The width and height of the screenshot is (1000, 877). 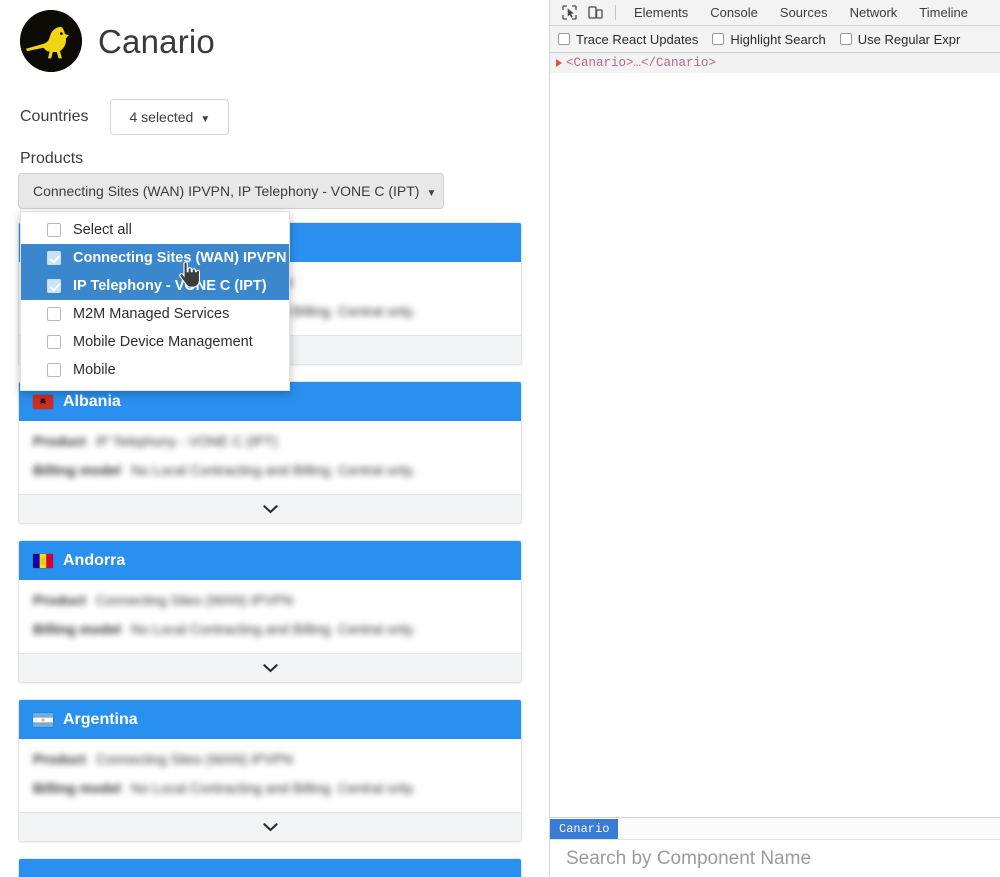 I want to click on dropdown-item-label: Connecting Sites (WAN) IPVPN, so click(x=180, y=258).